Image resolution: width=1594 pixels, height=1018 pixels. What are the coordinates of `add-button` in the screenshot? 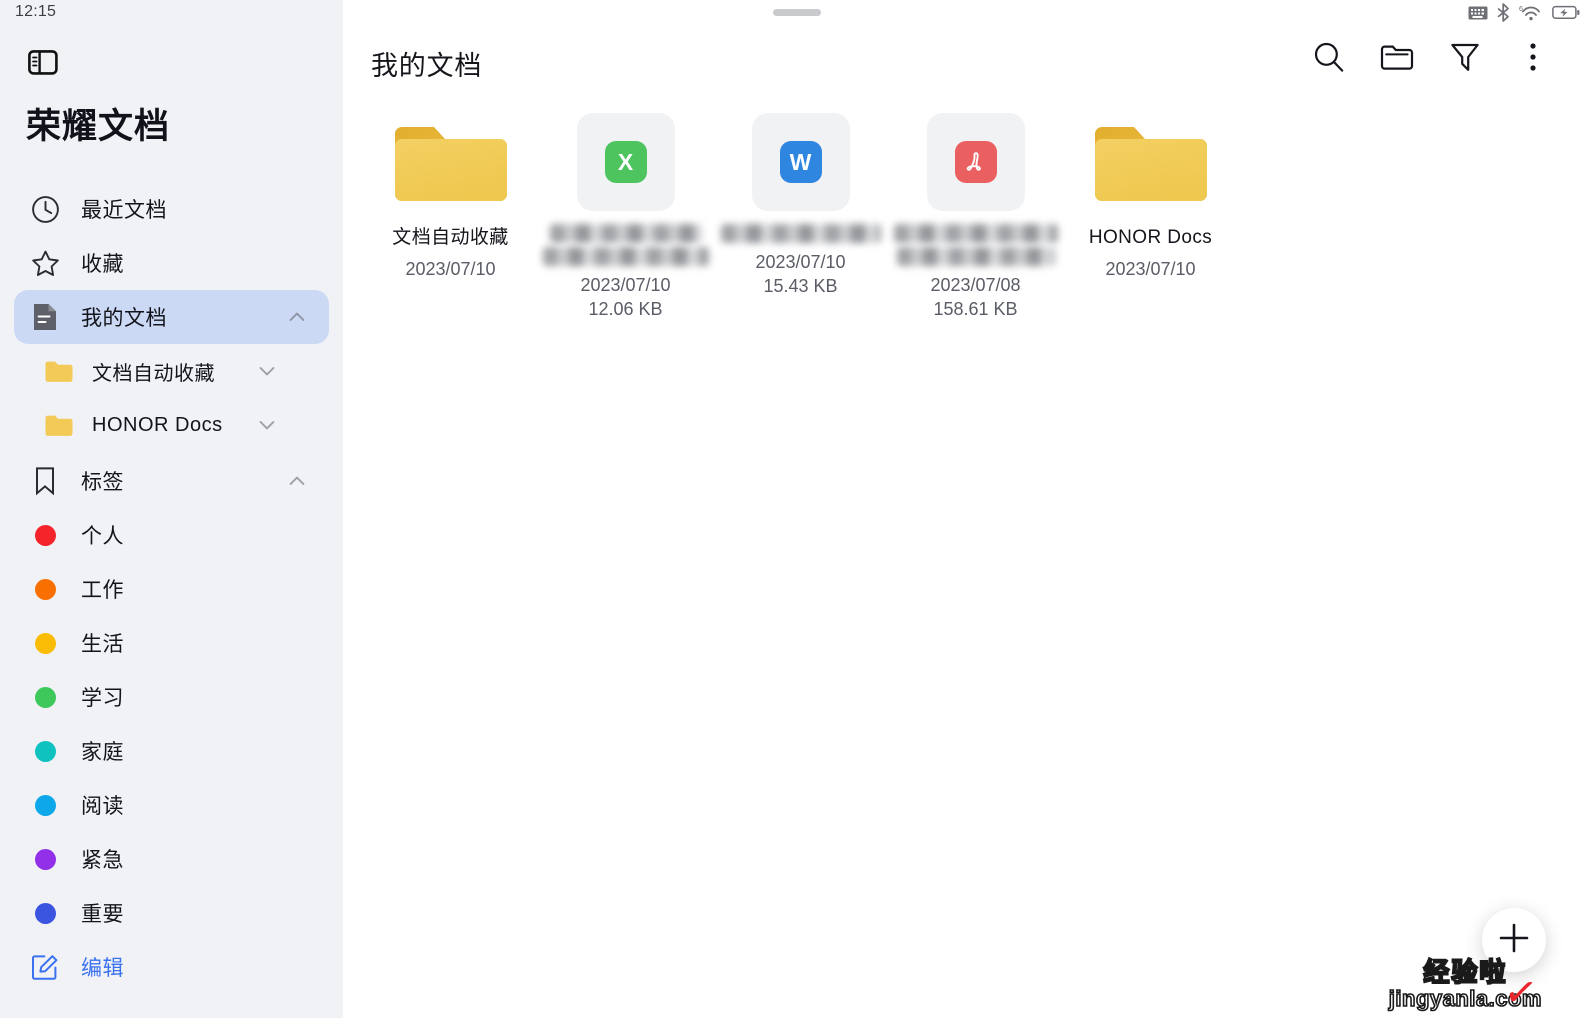 It's located at (1514, 940).